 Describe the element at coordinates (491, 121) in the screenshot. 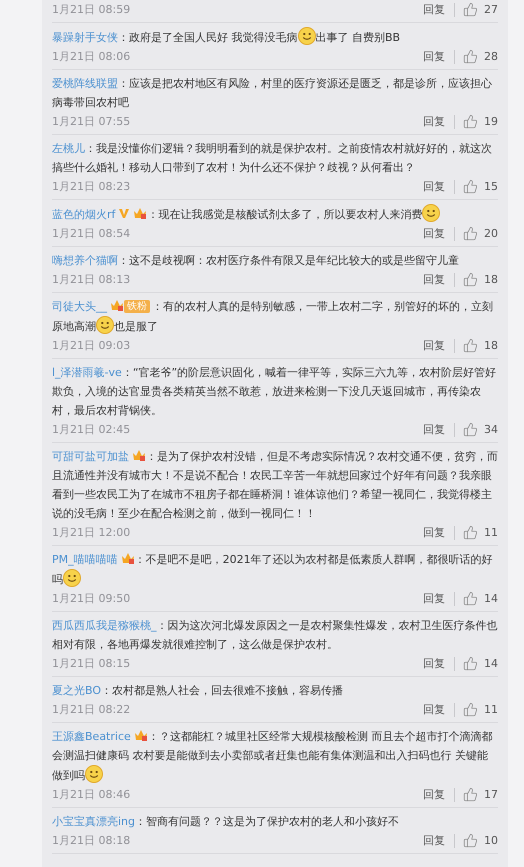

I see `like-count: 19` at that location.